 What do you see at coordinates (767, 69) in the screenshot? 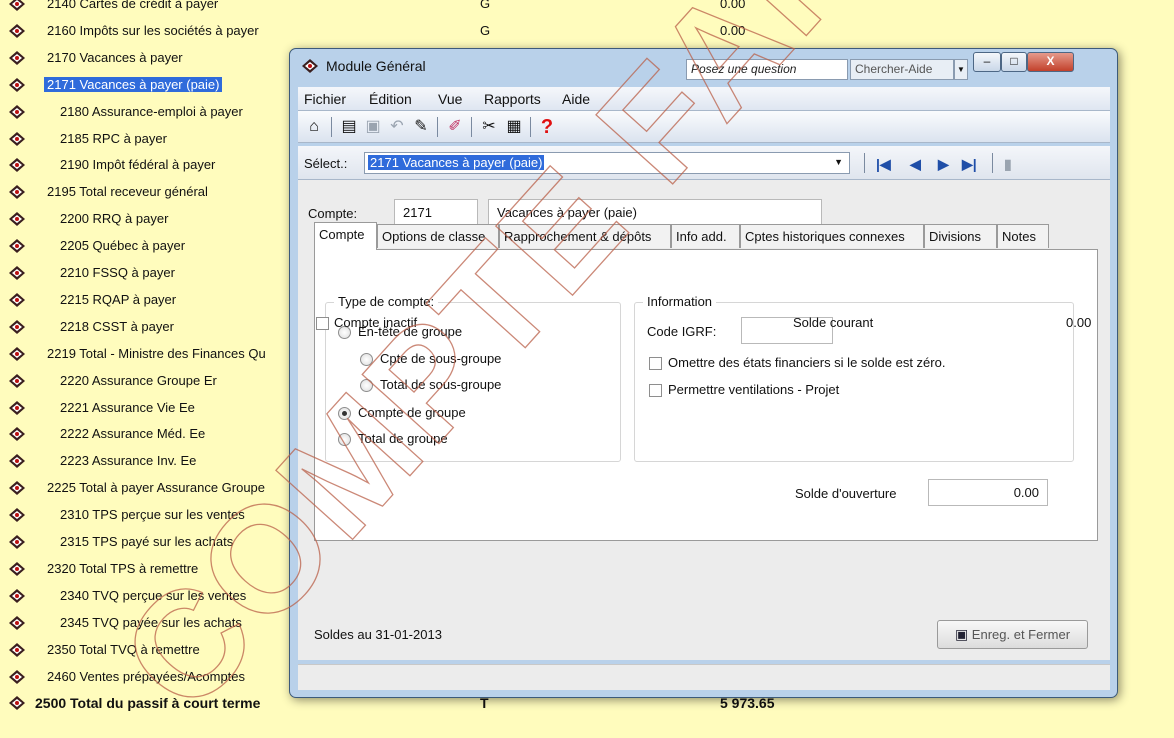
I see `ask-question-input: Posez une question` at bounding box center [767, 69].